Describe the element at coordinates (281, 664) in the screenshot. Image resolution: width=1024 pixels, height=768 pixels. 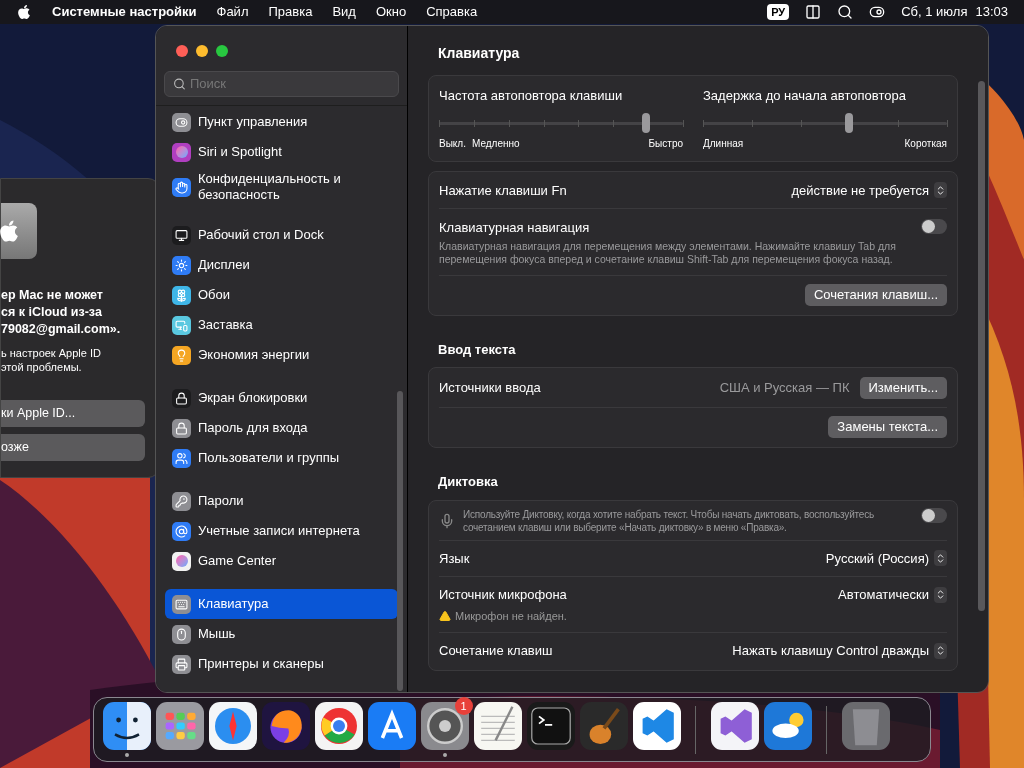
I see `sidebar-item: Принтеры и сканеры` at that location.